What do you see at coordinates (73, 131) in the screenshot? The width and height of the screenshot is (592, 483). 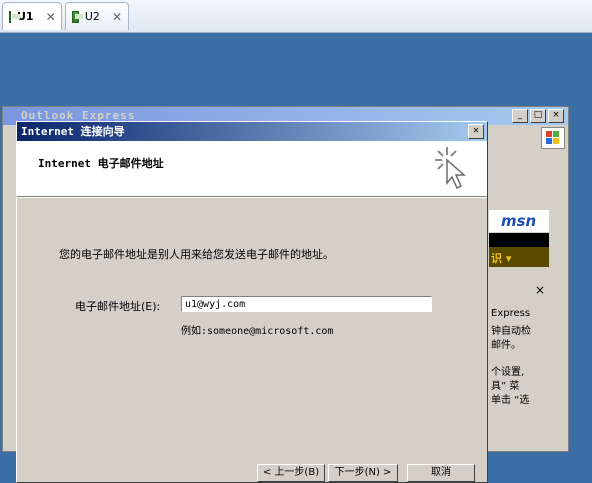 I see `wizard-title: Internet 连接向导` at bounding box center [73, 131].